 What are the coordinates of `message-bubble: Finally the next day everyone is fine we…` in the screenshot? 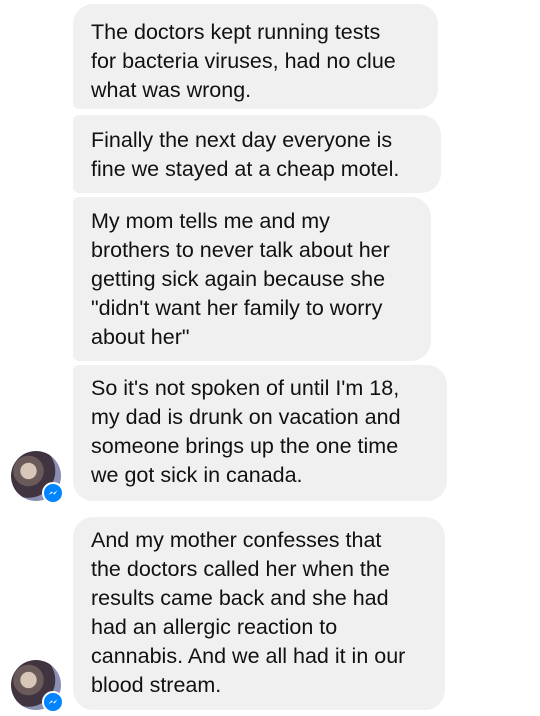 It's located at (257, 154).